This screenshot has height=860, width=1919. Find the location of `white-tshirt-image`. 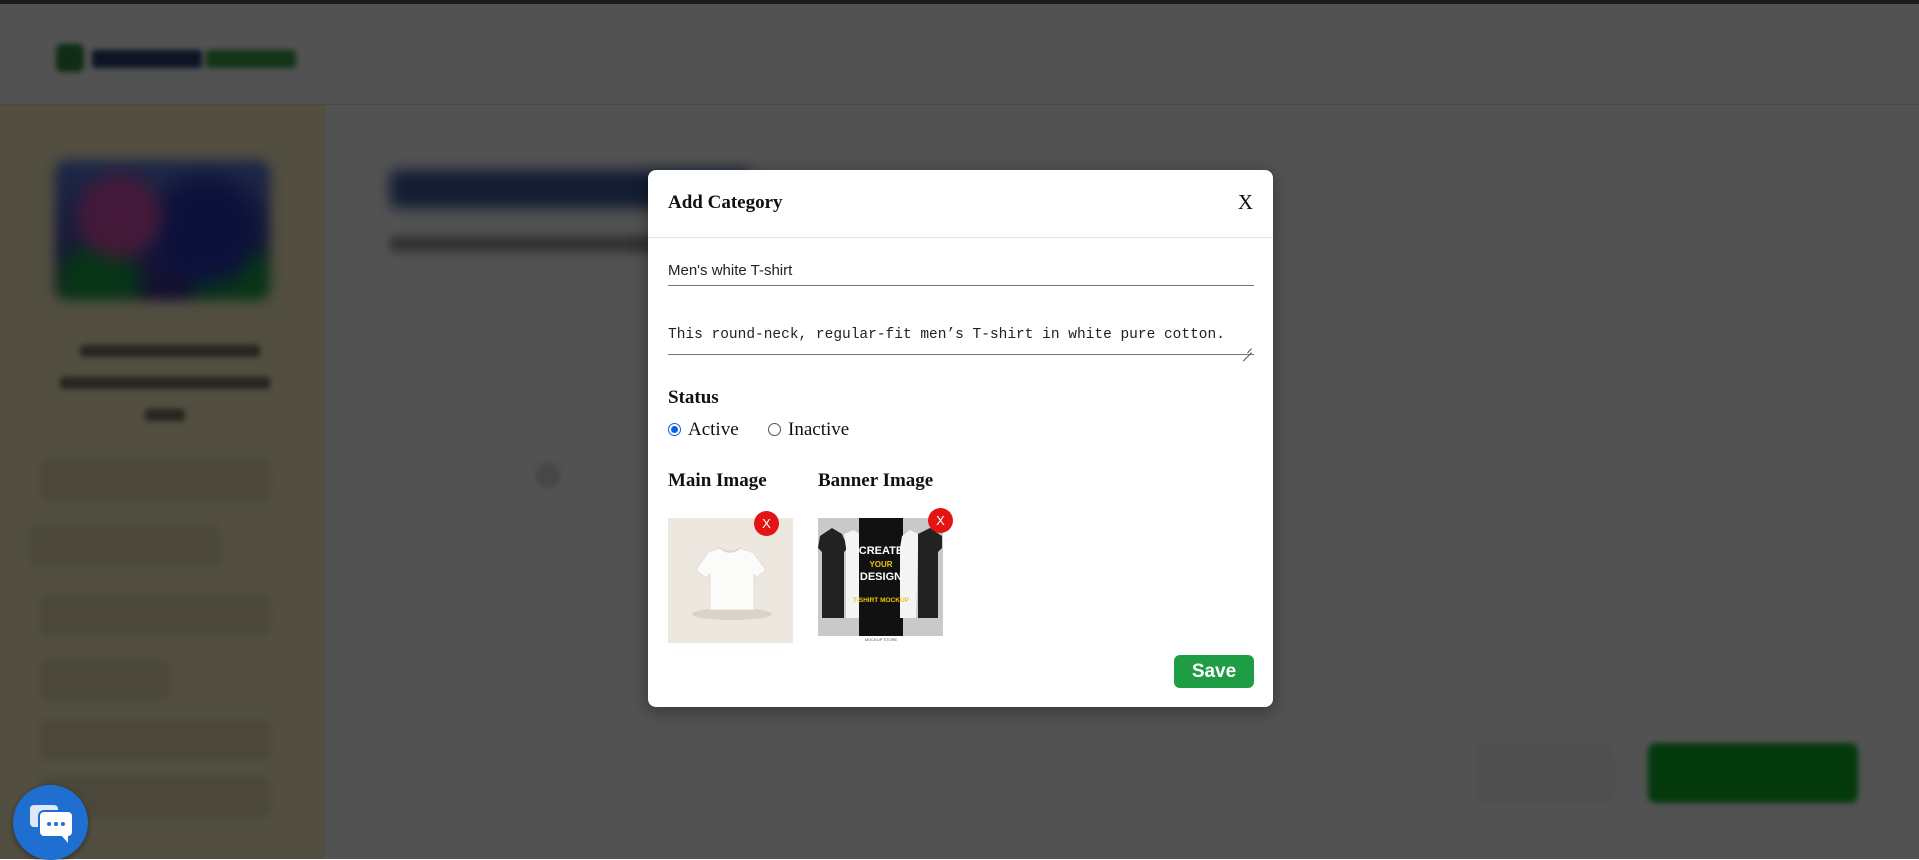

white-tshirt-image is located at coordinates (730, 580).